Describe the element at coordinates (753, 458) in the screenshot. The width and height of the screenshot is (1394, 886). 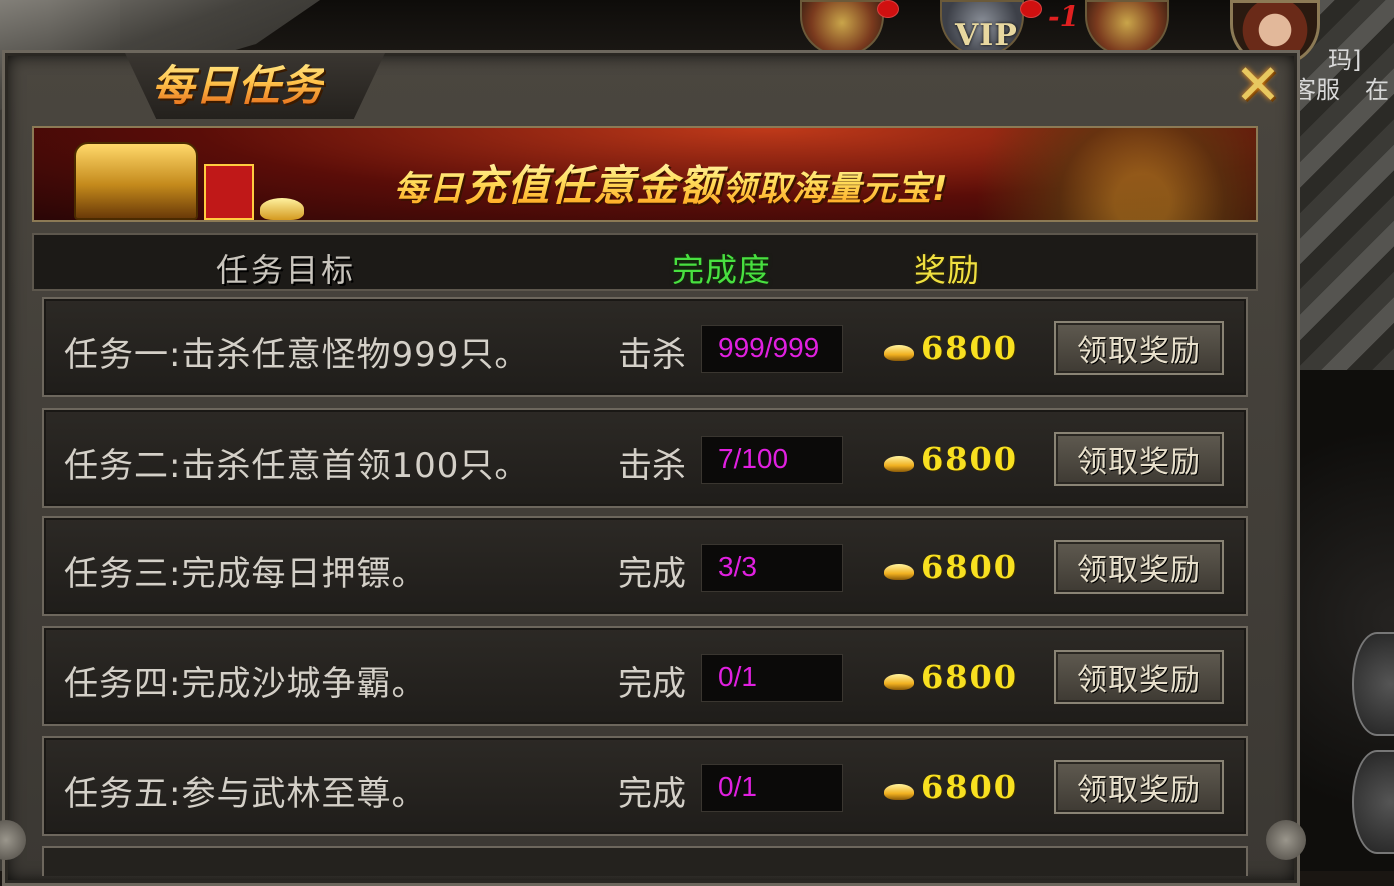
I see `progress-value: 7/100` at that location.